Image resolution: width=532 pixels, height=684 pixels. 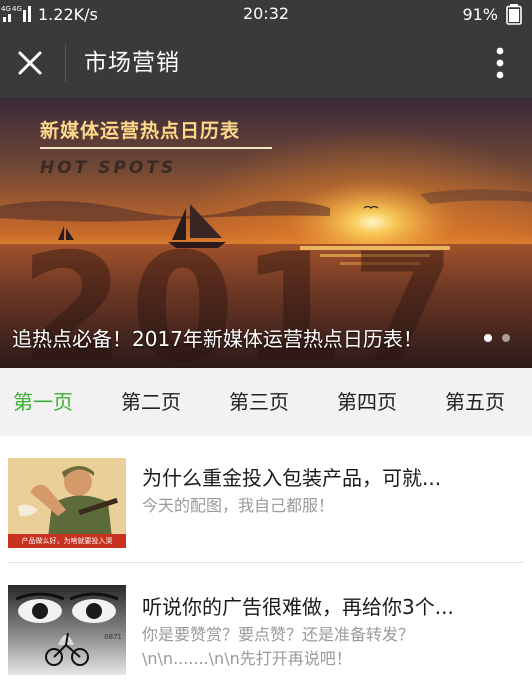 What do you see at coordinates (475, 402) in the screenshot?
I see `tab-page-5: 第五页` at bounding box center [475, 402].